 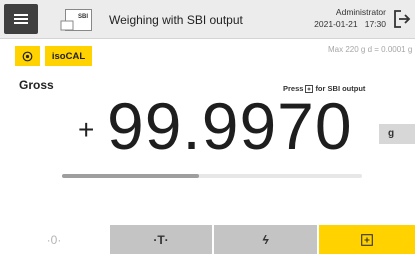 I want to click on tare-button-label: ·T·, so click(x=161, y=239).